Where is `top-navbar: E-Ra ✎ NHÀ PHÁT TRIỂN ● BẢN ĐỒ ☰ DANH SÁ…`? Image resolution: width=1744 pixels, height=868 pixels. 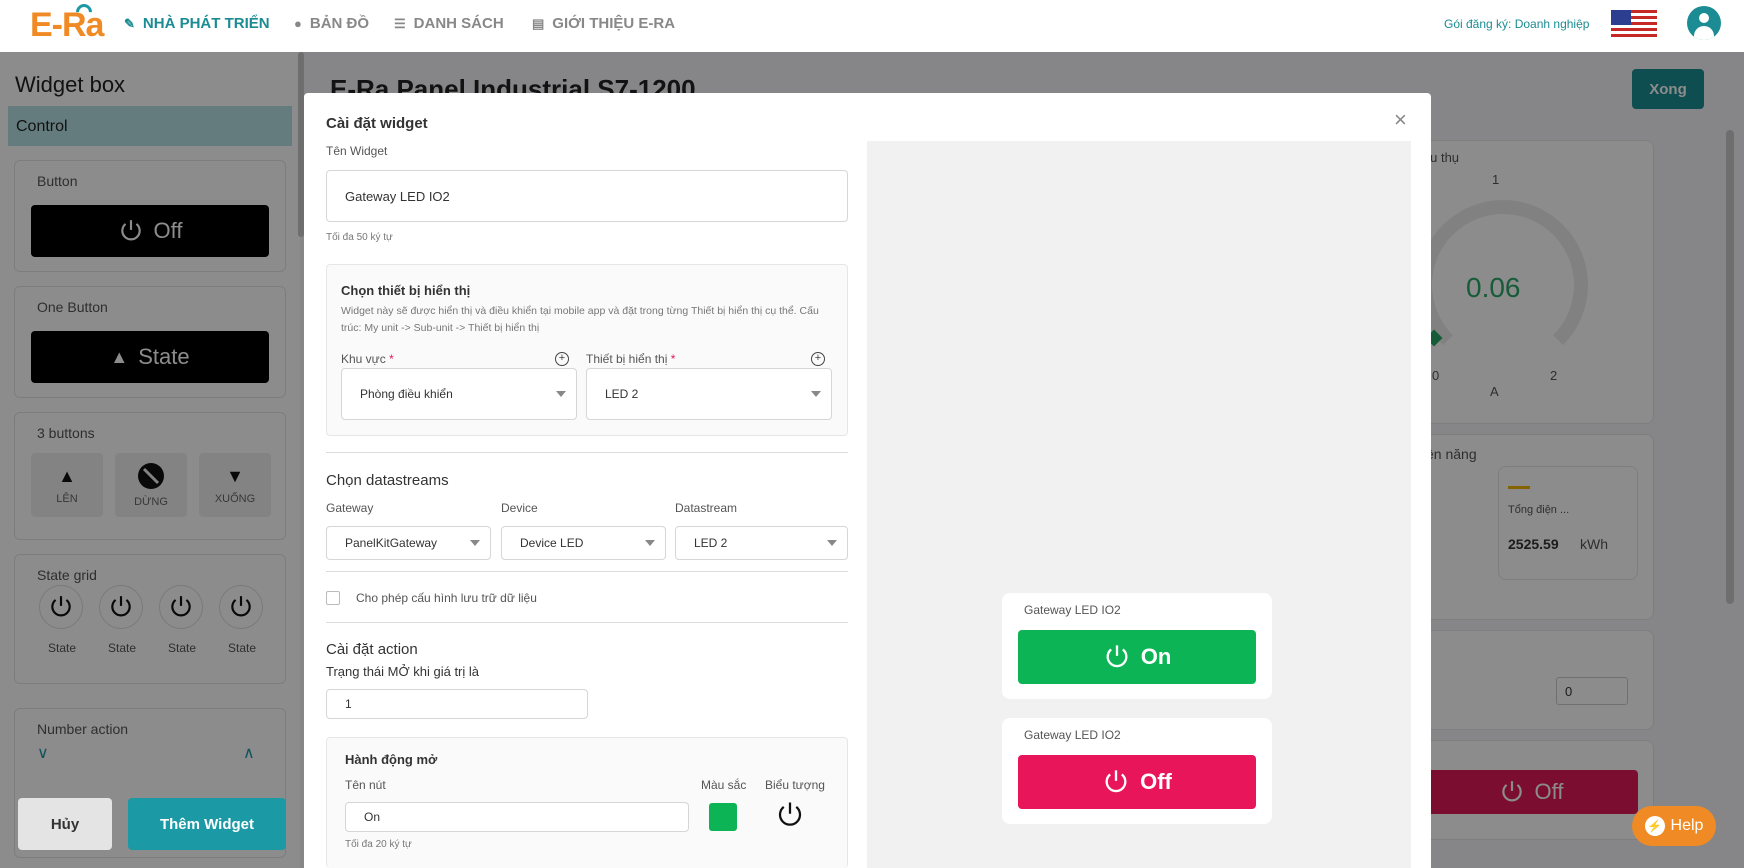 top-navbar: E-Ra ✎ NHÀ PHÁT TRIỂN ● BẢN ĐỒ ☰ DANH SÁ… is located at coordinates (872, 26).